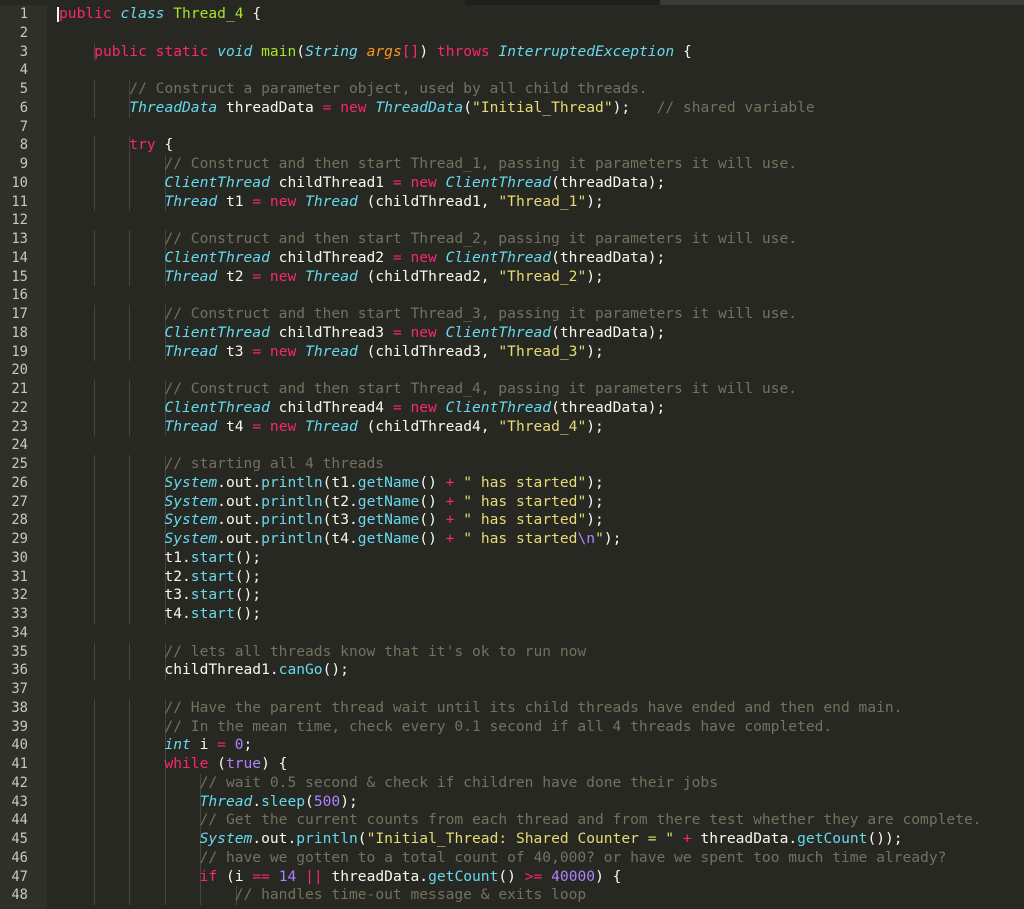 The image size is (1024, 909). Describe the element at coordinates (212, 557) in the screenshot. I see `code-token: start` at that location.